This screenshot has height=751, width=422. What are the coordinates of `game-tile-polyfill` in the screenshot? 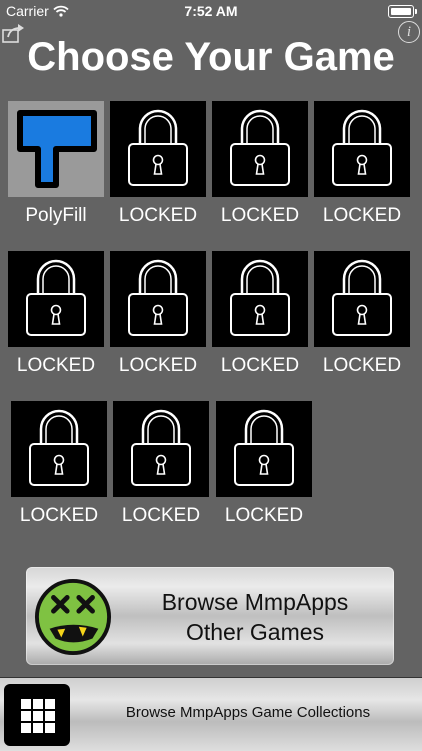 It's located at (56, 149).